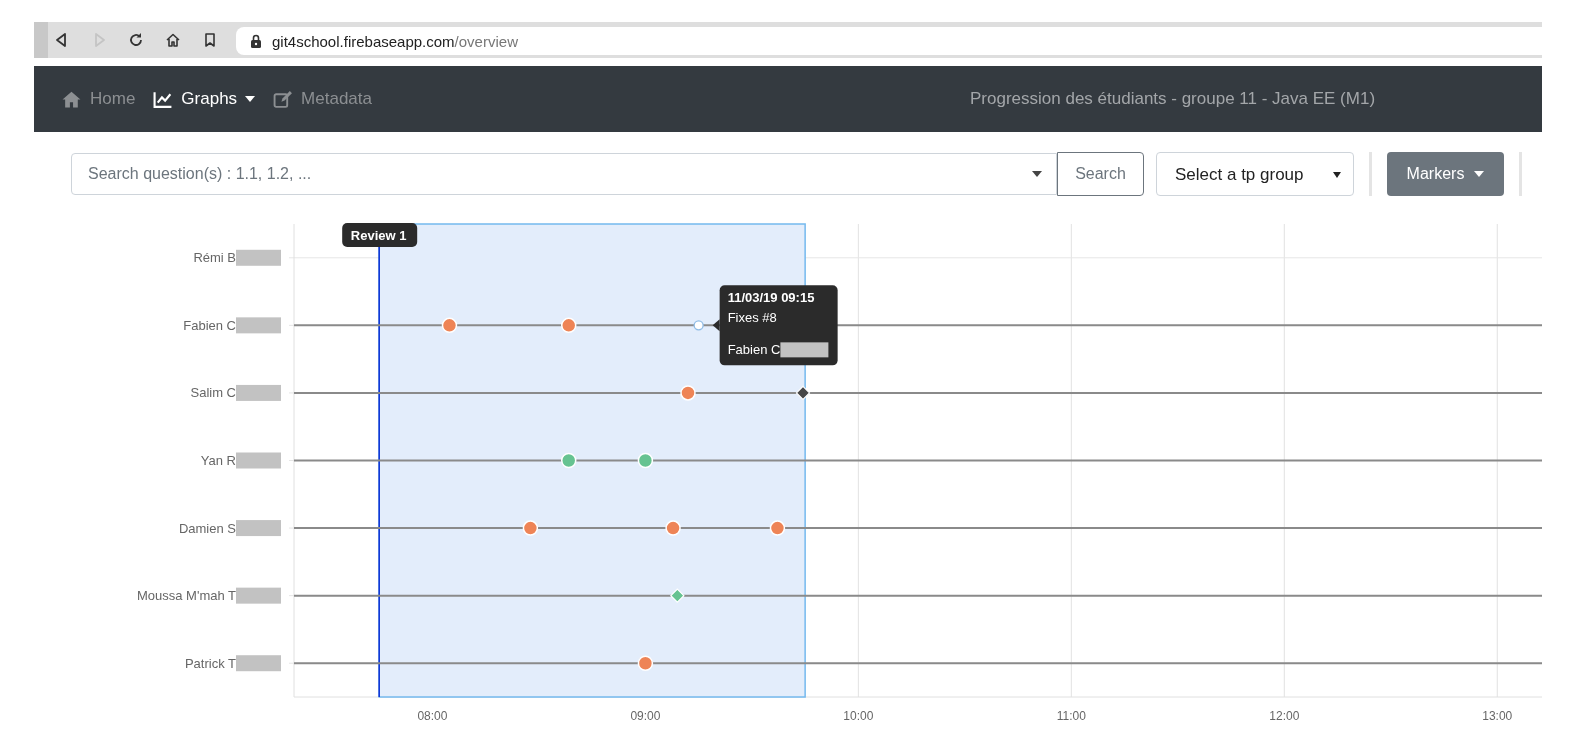 Image resolution: width=1594 pixels, height=750 pixels. What do you see at coordinates (1100, 174) in the screenshot?
I see `search-button: Search` at bounding box center [1100, 174].